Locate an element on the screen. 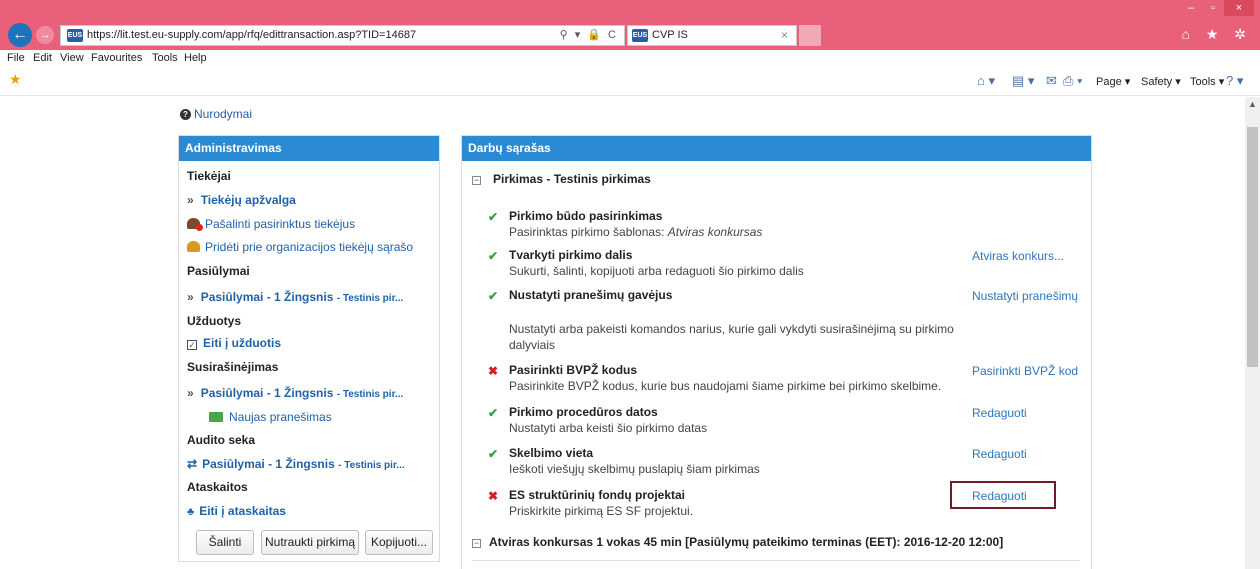  sitemap-icon: ♣ is located at coordinates (191, 512).